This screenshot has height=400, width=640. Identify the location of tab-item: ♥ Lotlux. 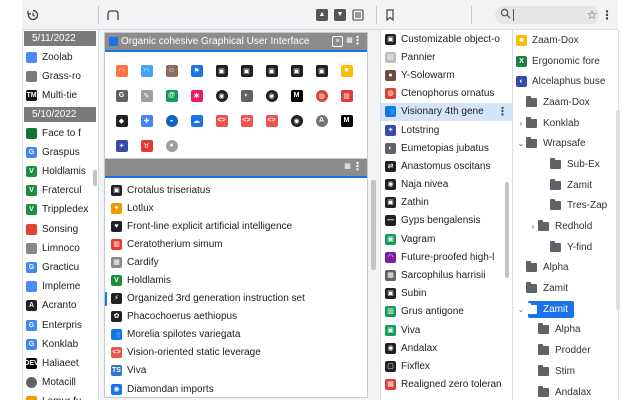
(236, 208).